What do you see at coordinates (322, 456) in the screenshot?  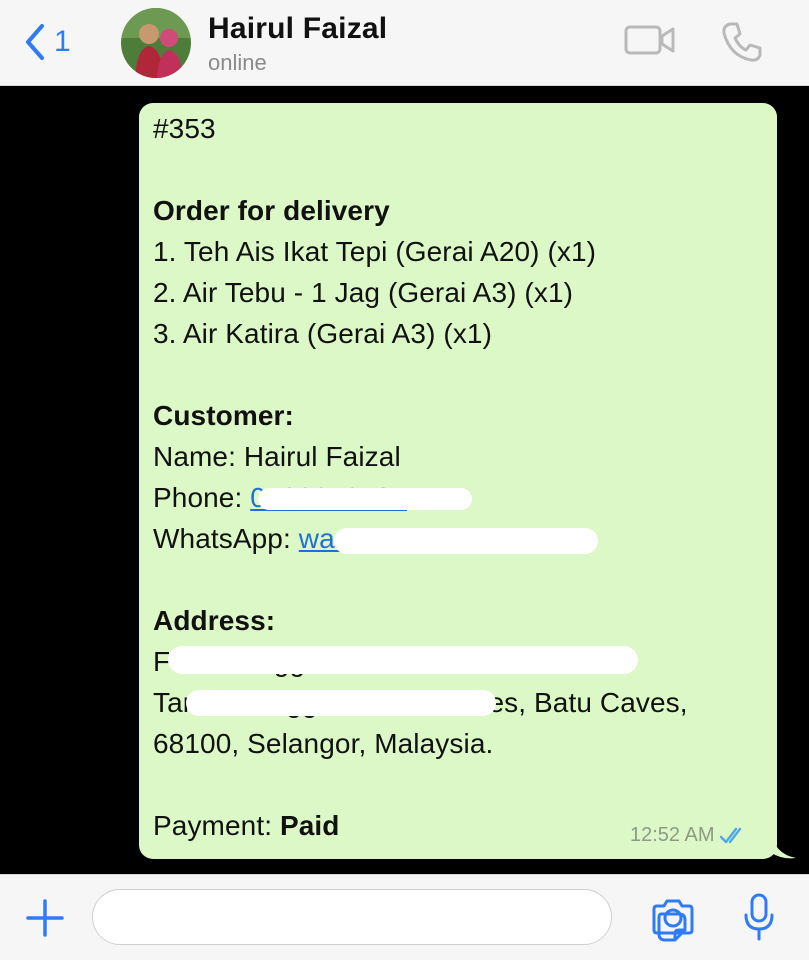 I see `name-value: Hairul Faizal` at bounding box center [322, 456].